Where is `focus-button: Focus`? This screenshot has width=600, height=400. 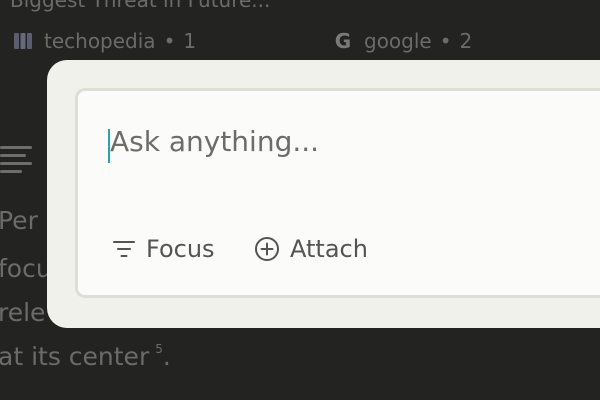
focus-button: Focus is located at coordinates (163, 249).